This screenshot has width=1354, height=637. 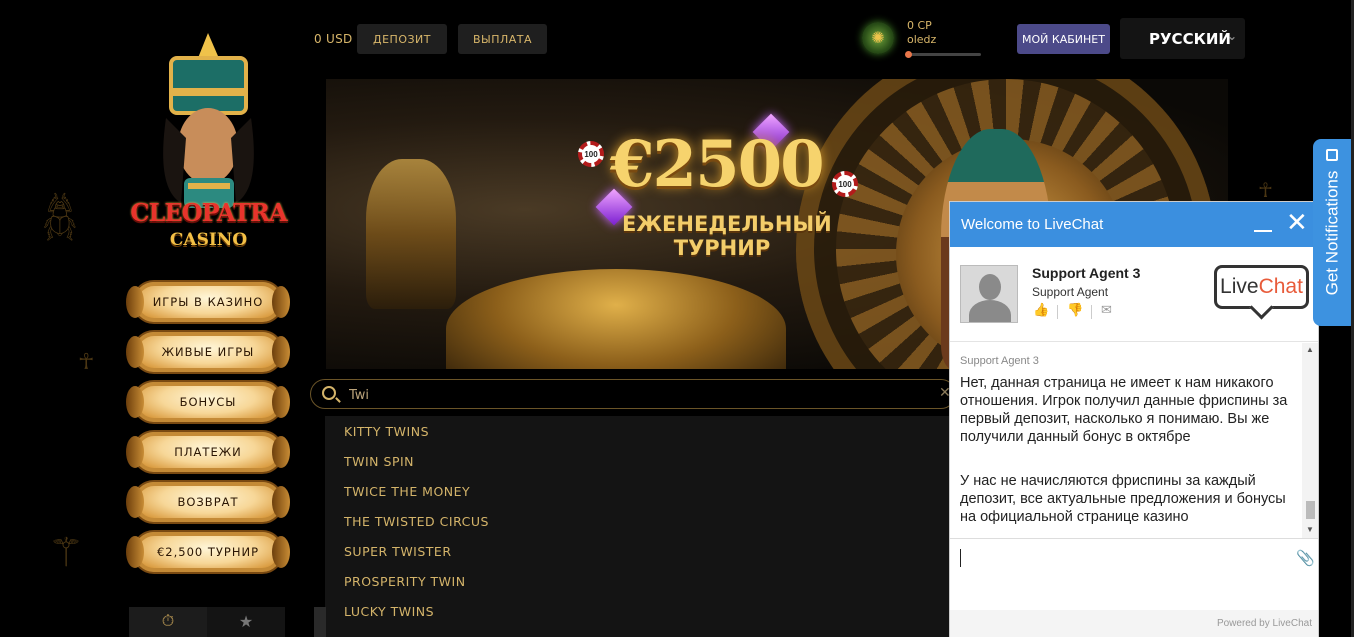 I want to click on nav-tournament-button: €2,500 ТУРНИР, so click(x=208, y=552).